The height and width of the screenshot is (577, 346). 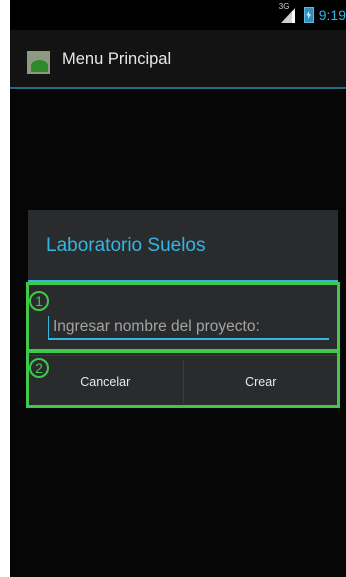 What do you see at coordinates (117, 59) in the screenshot?
I see `action-bar-title: Menu Principal` at bounding box center [117, 59].